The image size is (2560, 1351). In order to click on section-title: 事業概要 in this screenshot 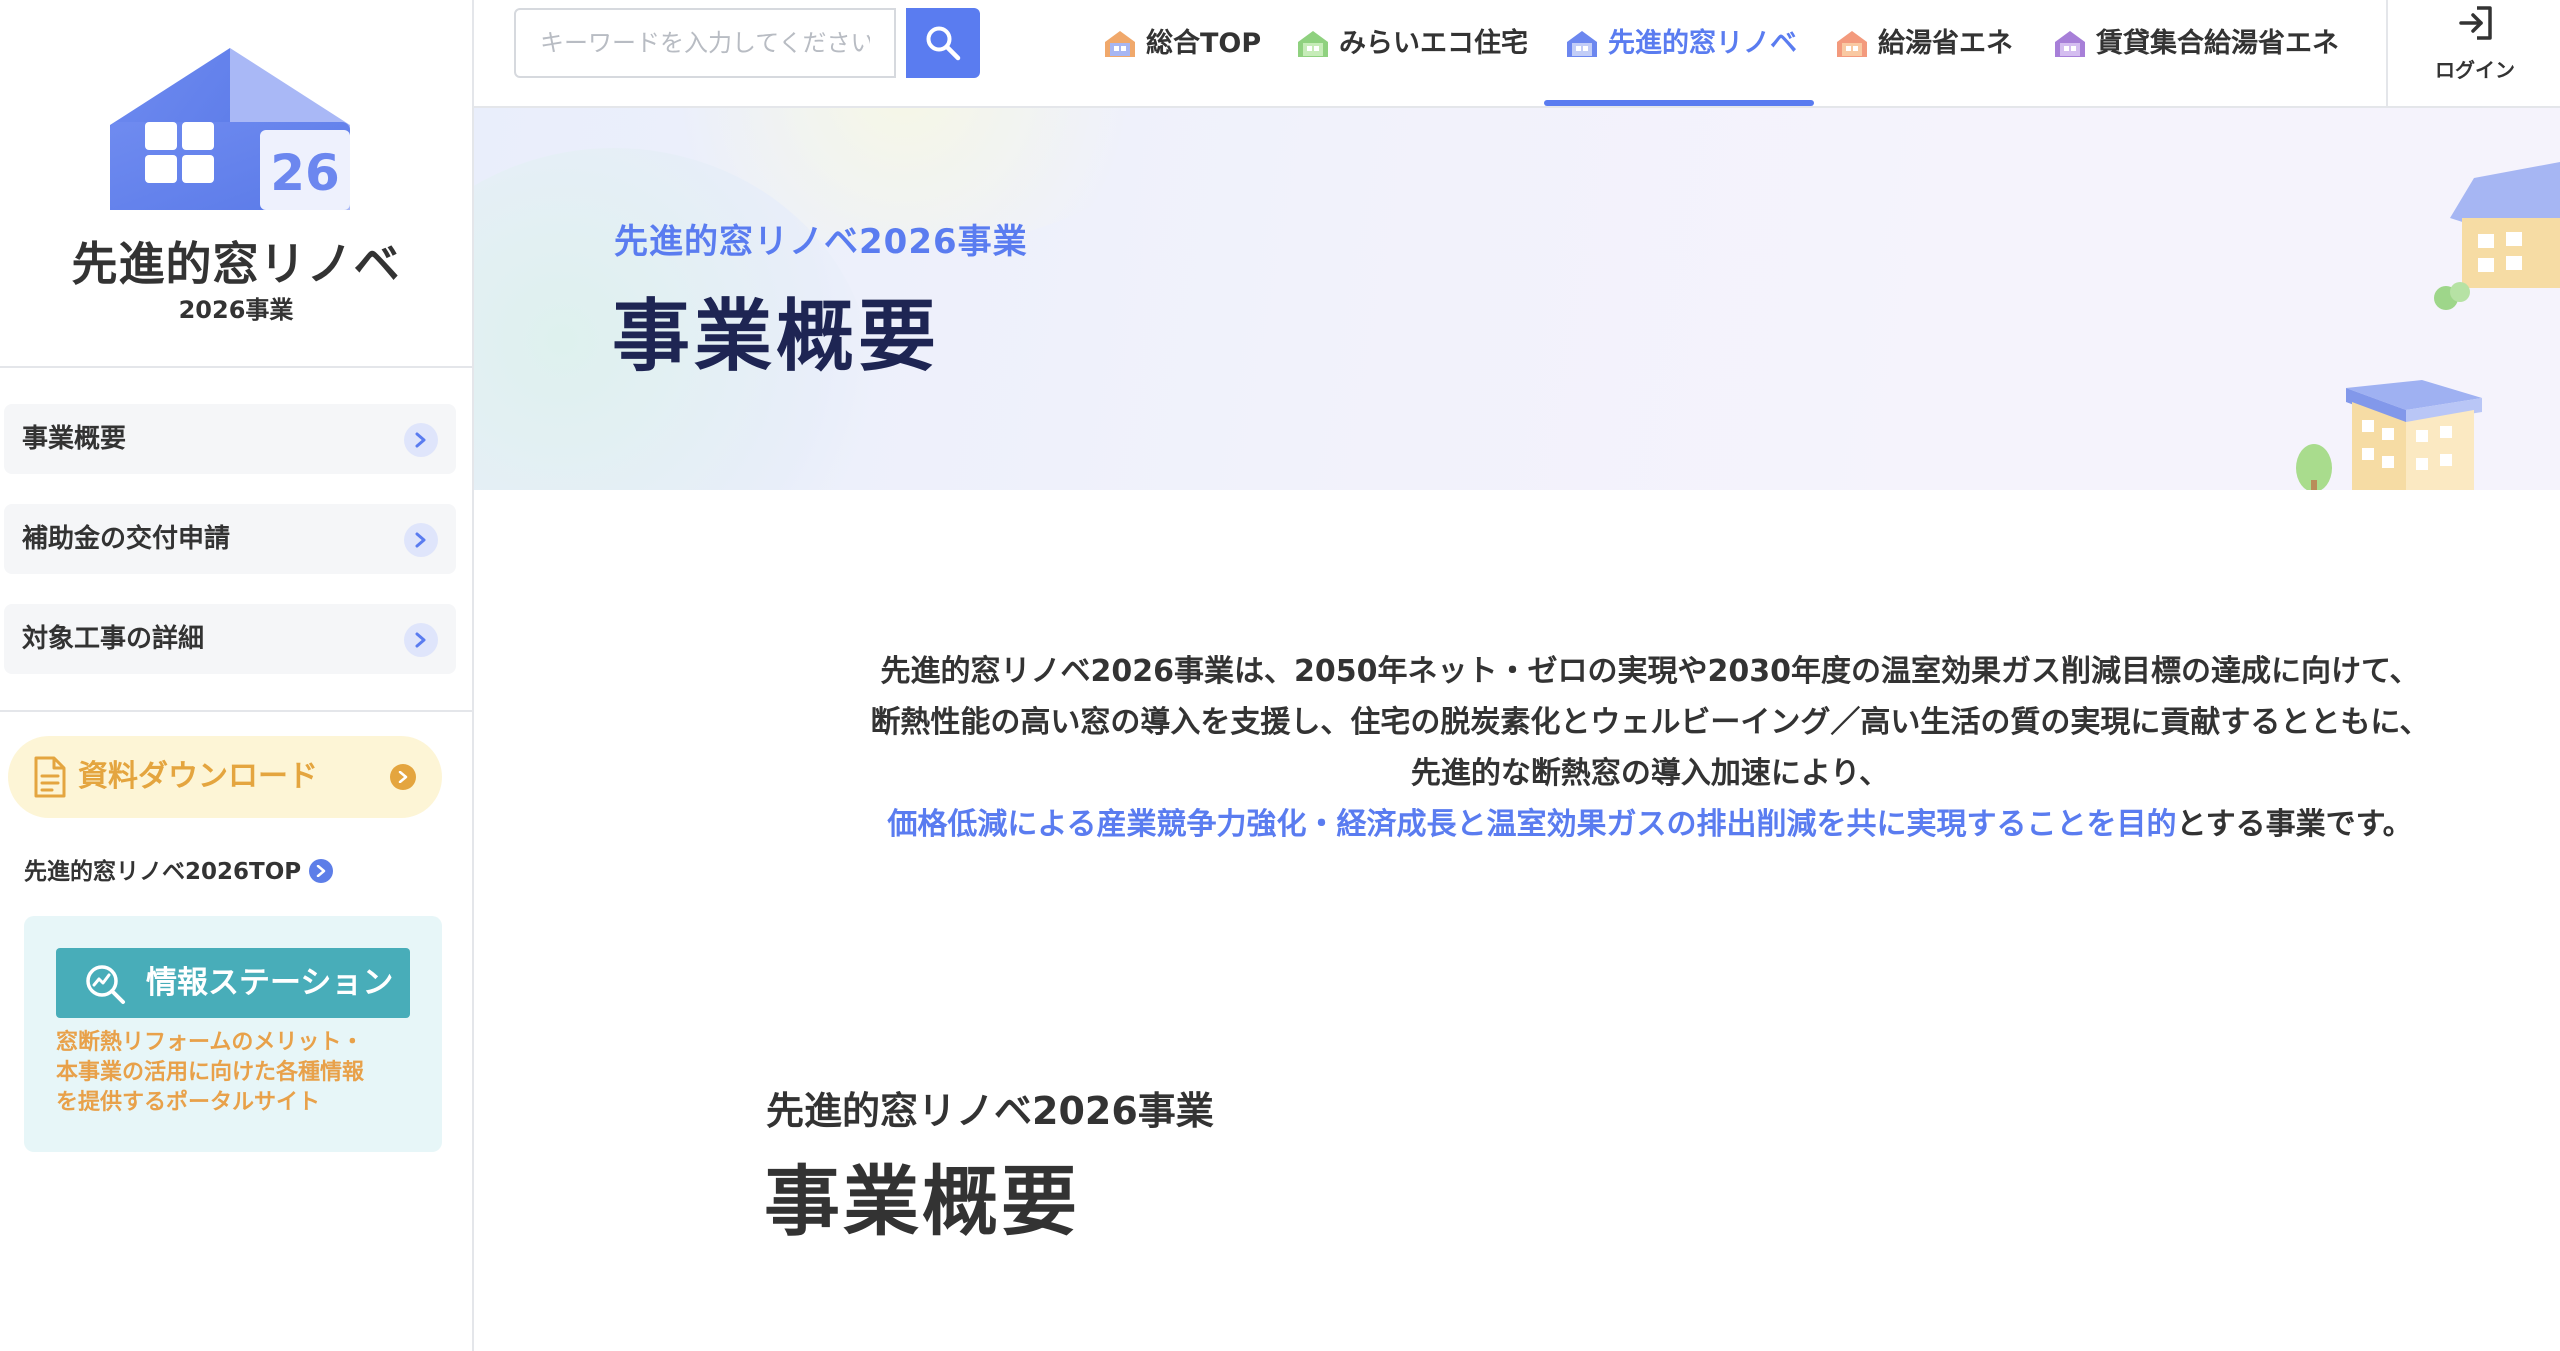, I will do `click(922, 1201)`.